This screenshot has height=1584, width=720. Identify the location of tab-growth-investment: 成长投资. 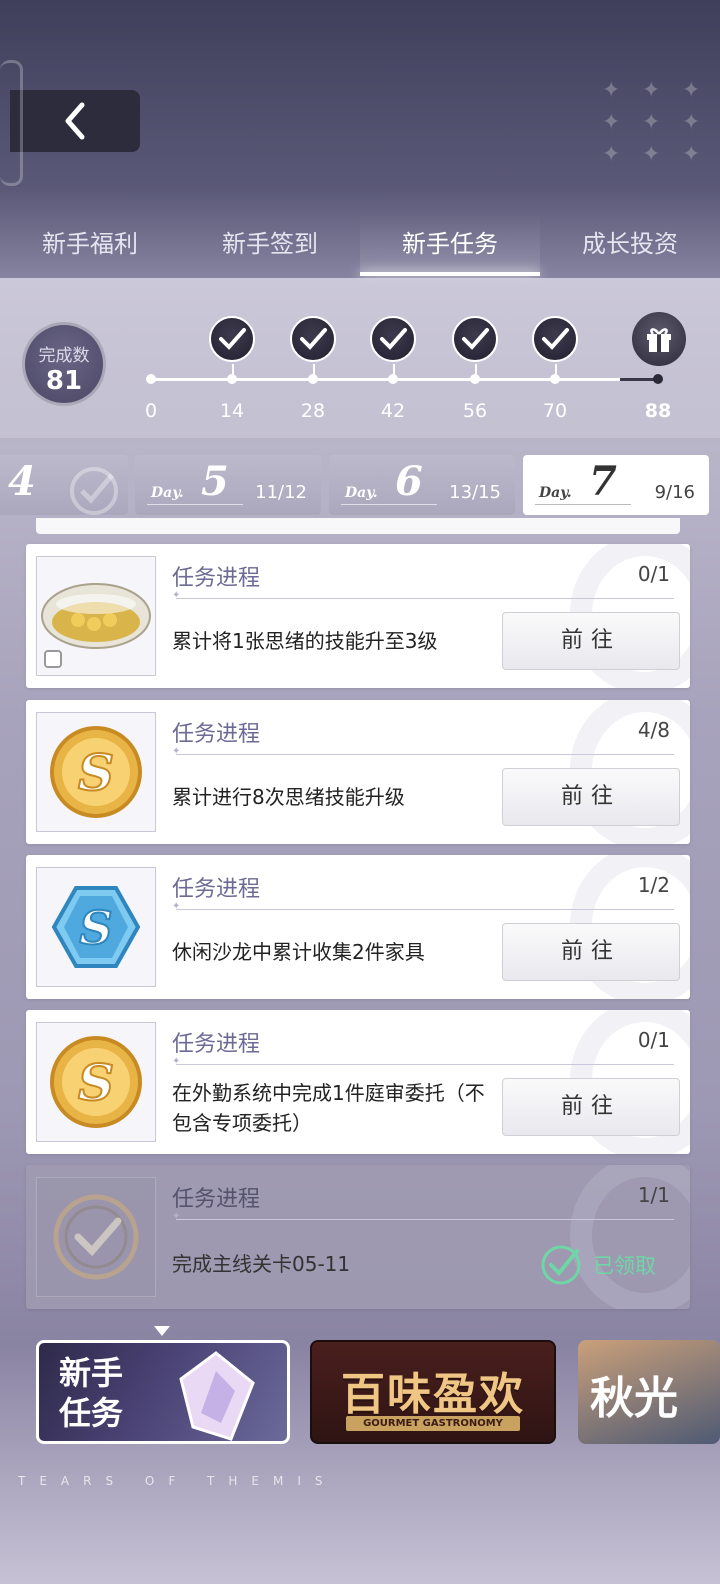
(630, 244).